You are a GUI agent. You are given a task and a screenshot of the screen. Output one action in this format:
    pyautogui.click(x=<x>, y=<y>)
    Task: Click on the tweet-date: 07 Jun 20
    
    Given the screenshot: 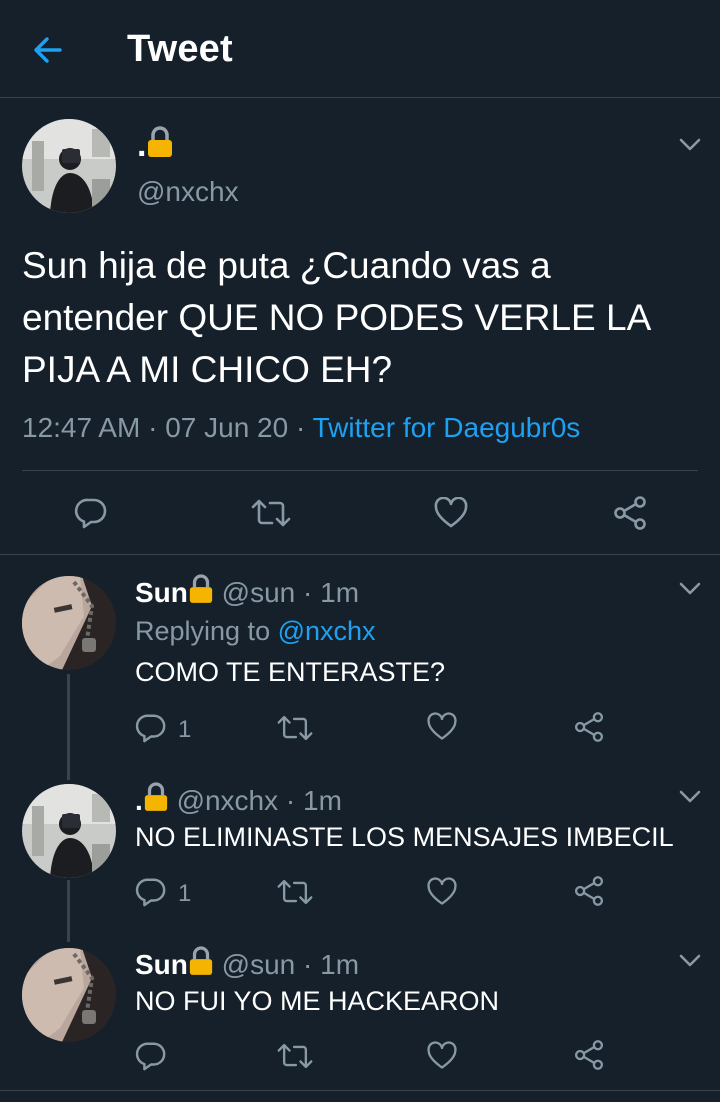 What is the action you would take?
    pyautogui.click(x=227, y=427)
    